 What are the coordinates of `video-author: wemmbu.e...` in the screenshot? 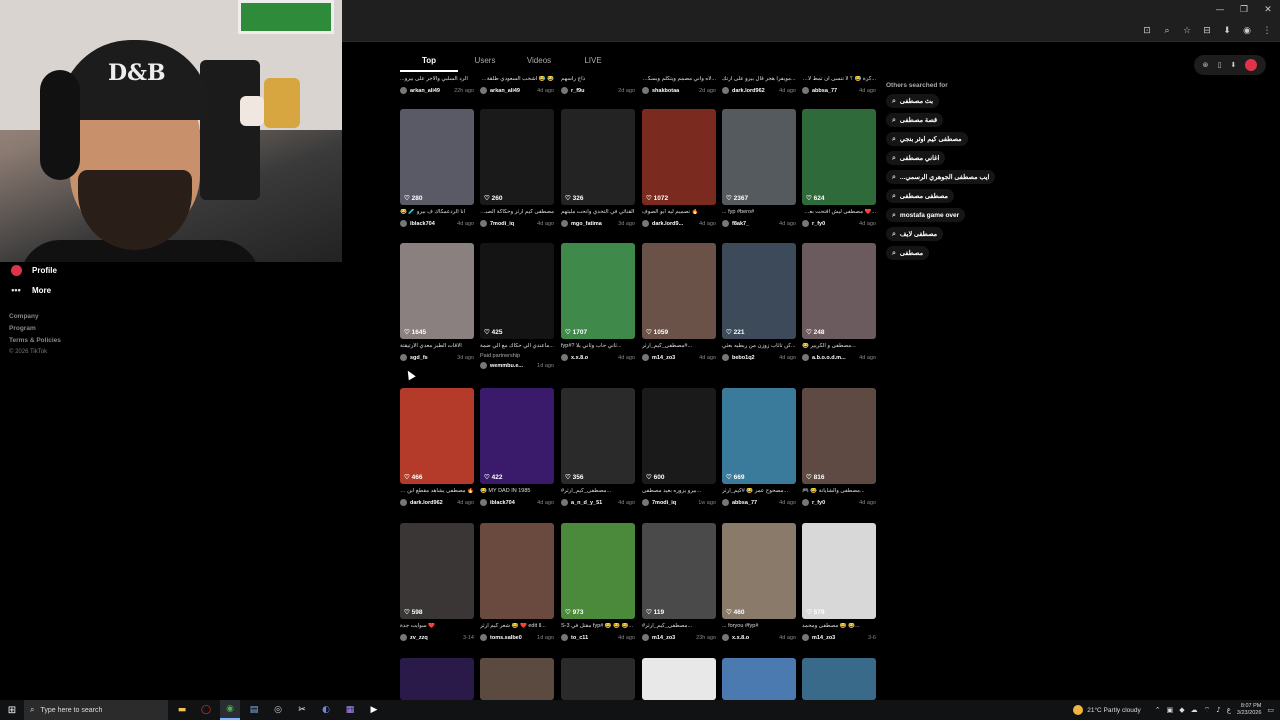 It's located at (501, 365).